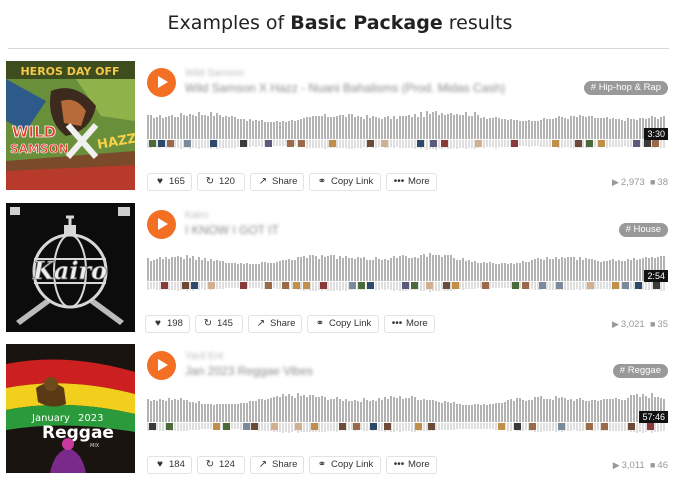 Image resolution: width=680 pixels, height=486 pixels. I want to click on artist-name: Kairo, so click(196, 215).